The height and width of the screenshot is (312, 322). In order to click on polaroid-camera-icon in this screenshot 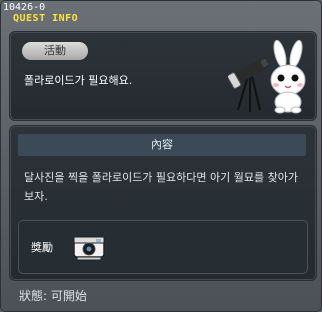, I will do `click(89, 246)`.